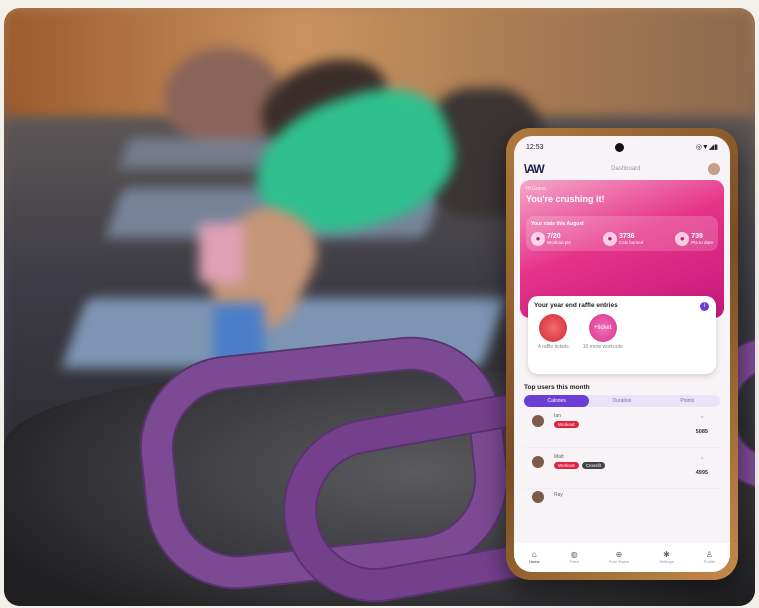 Image resolution: width=759 pixels, height=608 pixels. Describe the element at coordinates (697, 236) in the screenshot. I see `stat-value: 739` at that location.